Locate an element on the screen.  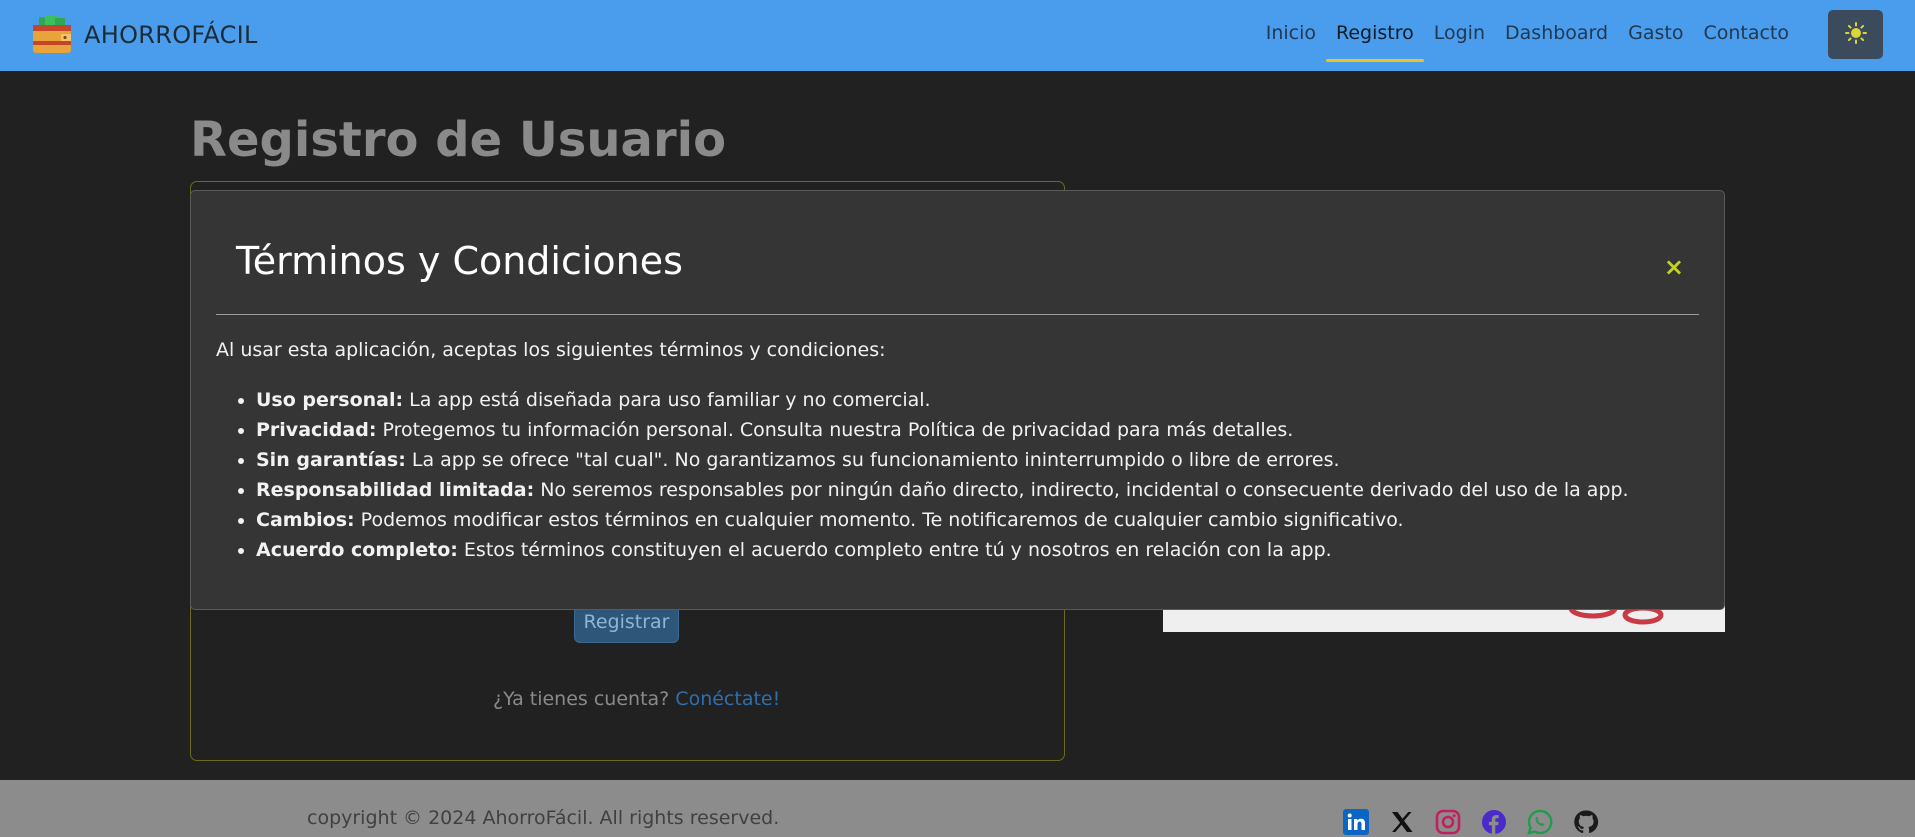
term-label: Responsabilidad limitada: is located at coordinates (395, 490).